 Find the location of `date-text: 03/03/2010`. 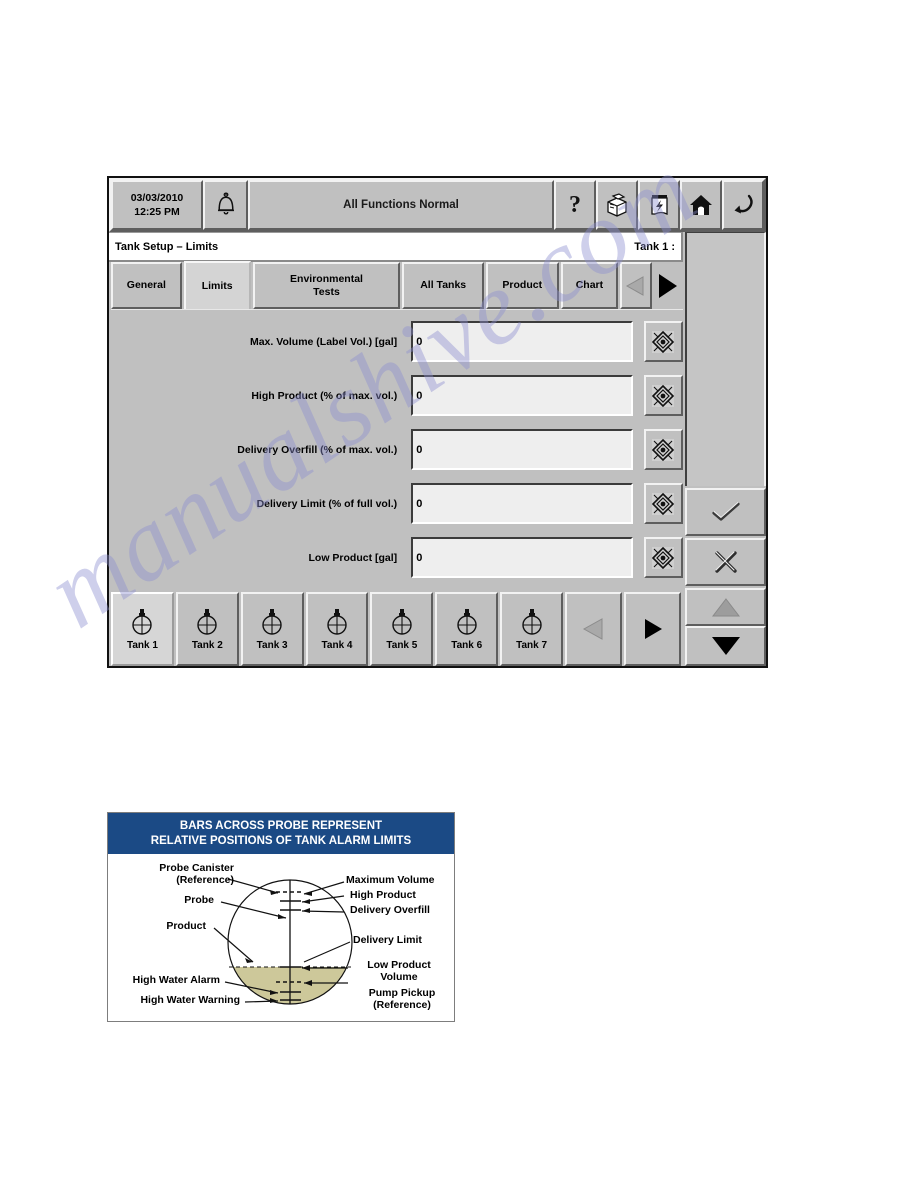

date-text: 03/03/2010 is located at coordinates (157, 197).